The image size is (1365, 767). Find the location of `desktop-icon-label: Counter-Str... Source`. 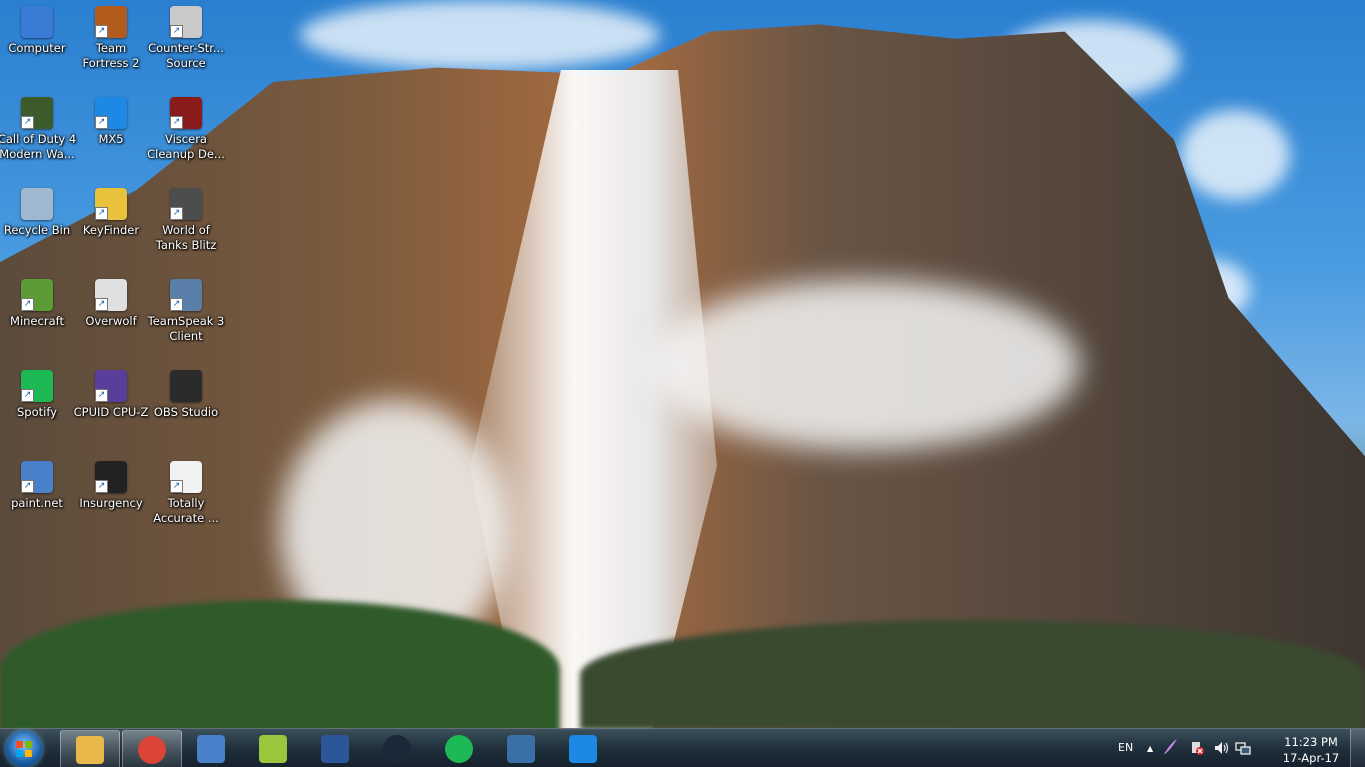

desktop-icon-label: Counter-Str... Source is located at coordinates (186, 55).